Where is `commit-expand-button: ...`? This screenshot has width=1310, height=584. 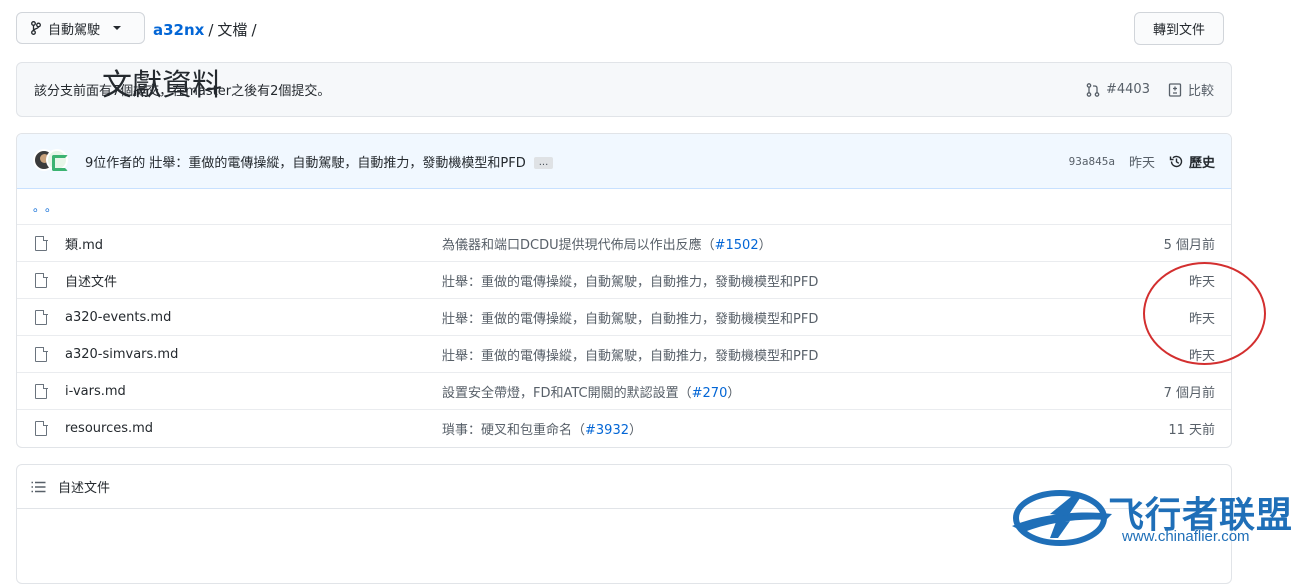
commit-expand-button: ... is located at coordinates (543, 163).